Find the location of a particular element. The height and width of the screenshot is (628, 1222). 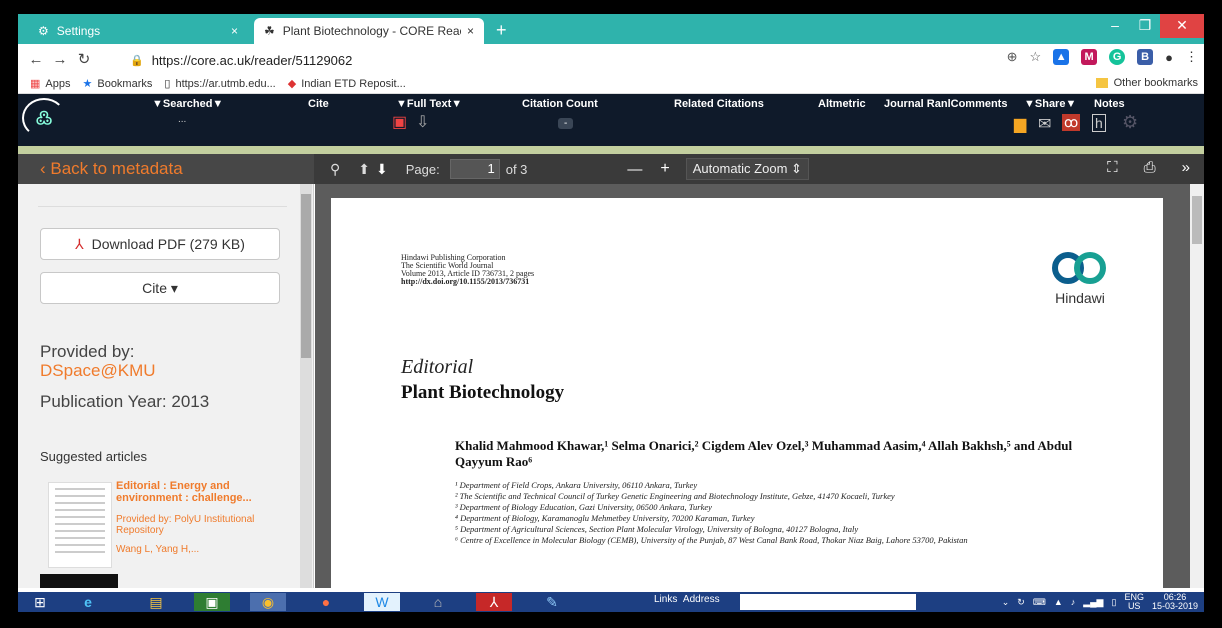

new-tab-button: + is located at coordinates (501, 30).